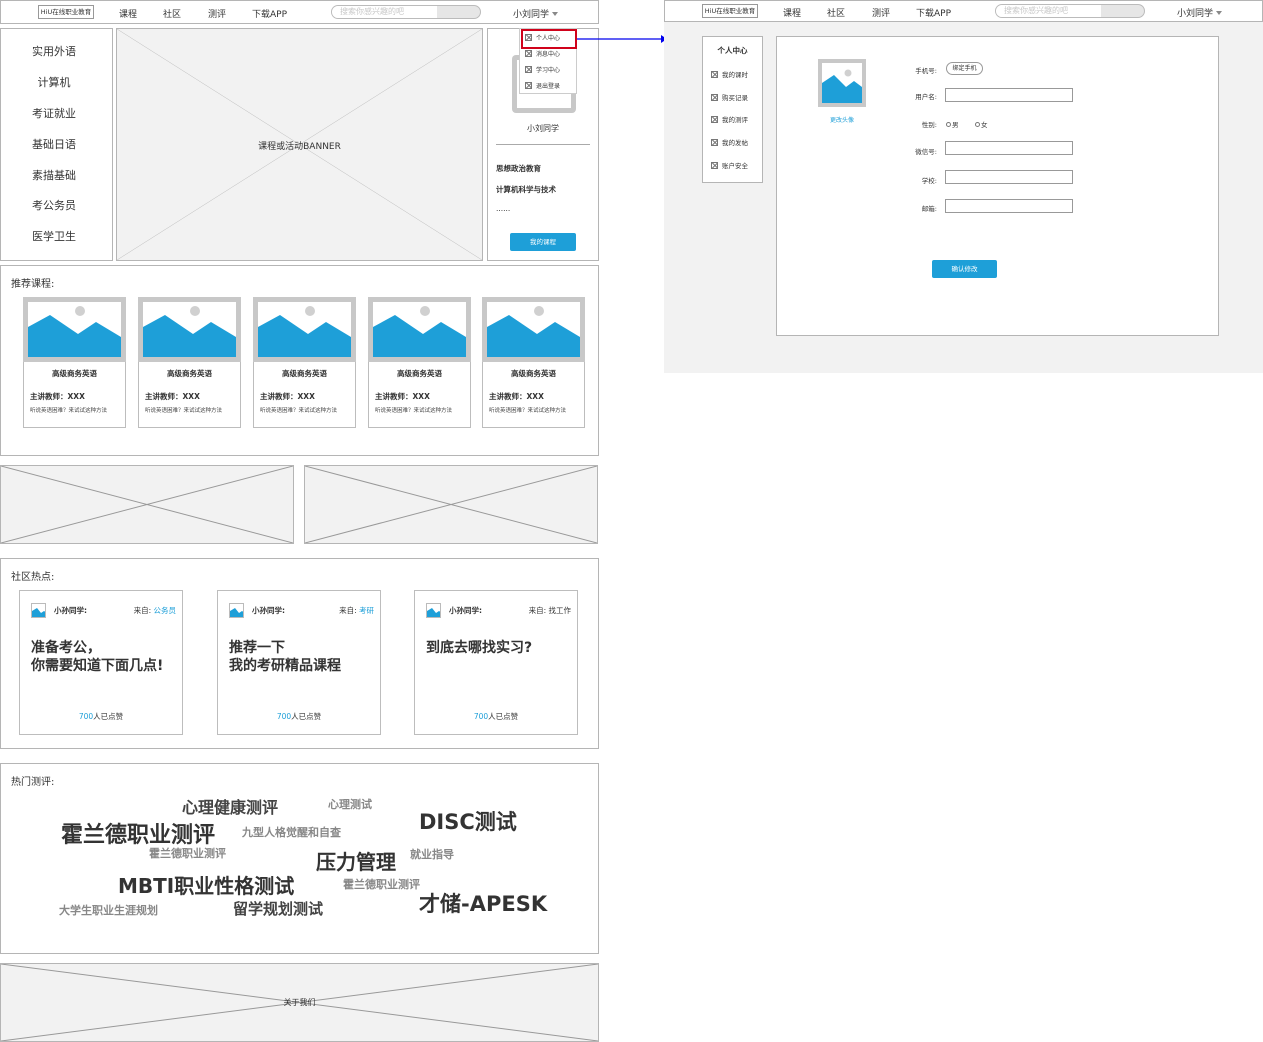  I want to click on sidebar-item-account-security: 账户安全, so click(729, 165).